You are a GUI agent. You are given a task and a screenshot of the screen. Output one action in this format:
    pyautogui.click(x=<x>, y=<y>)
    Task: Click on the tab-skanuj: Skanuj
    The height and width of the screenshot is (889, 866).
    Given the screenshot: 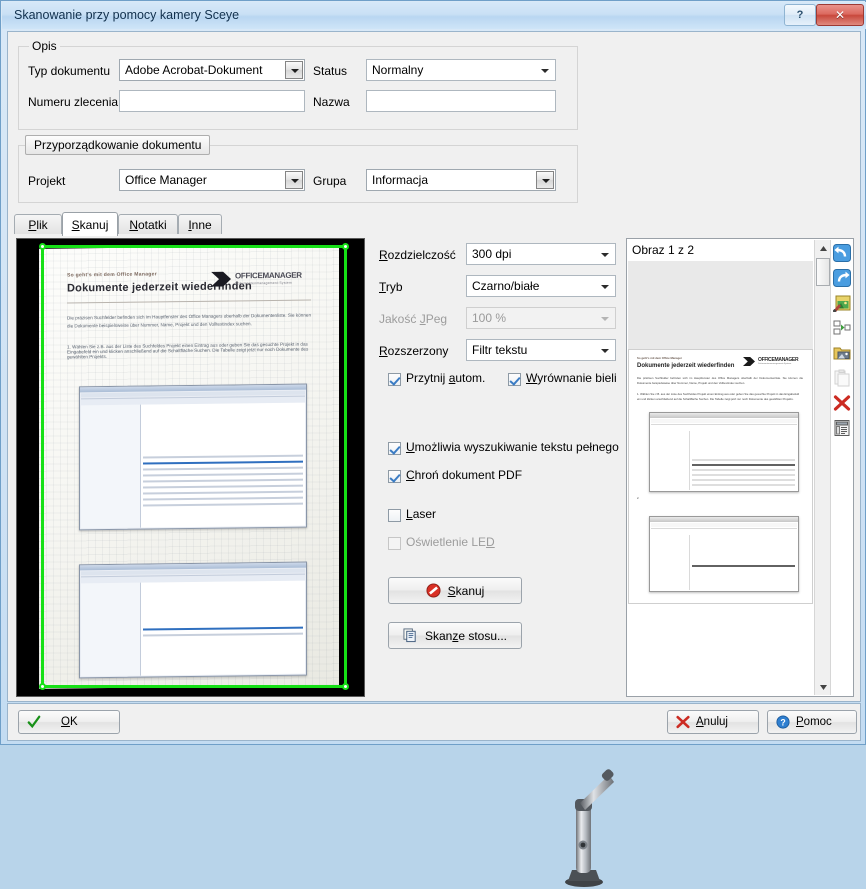 What is the action you would take?
    pyautogui.click(x=90, y=224)
    